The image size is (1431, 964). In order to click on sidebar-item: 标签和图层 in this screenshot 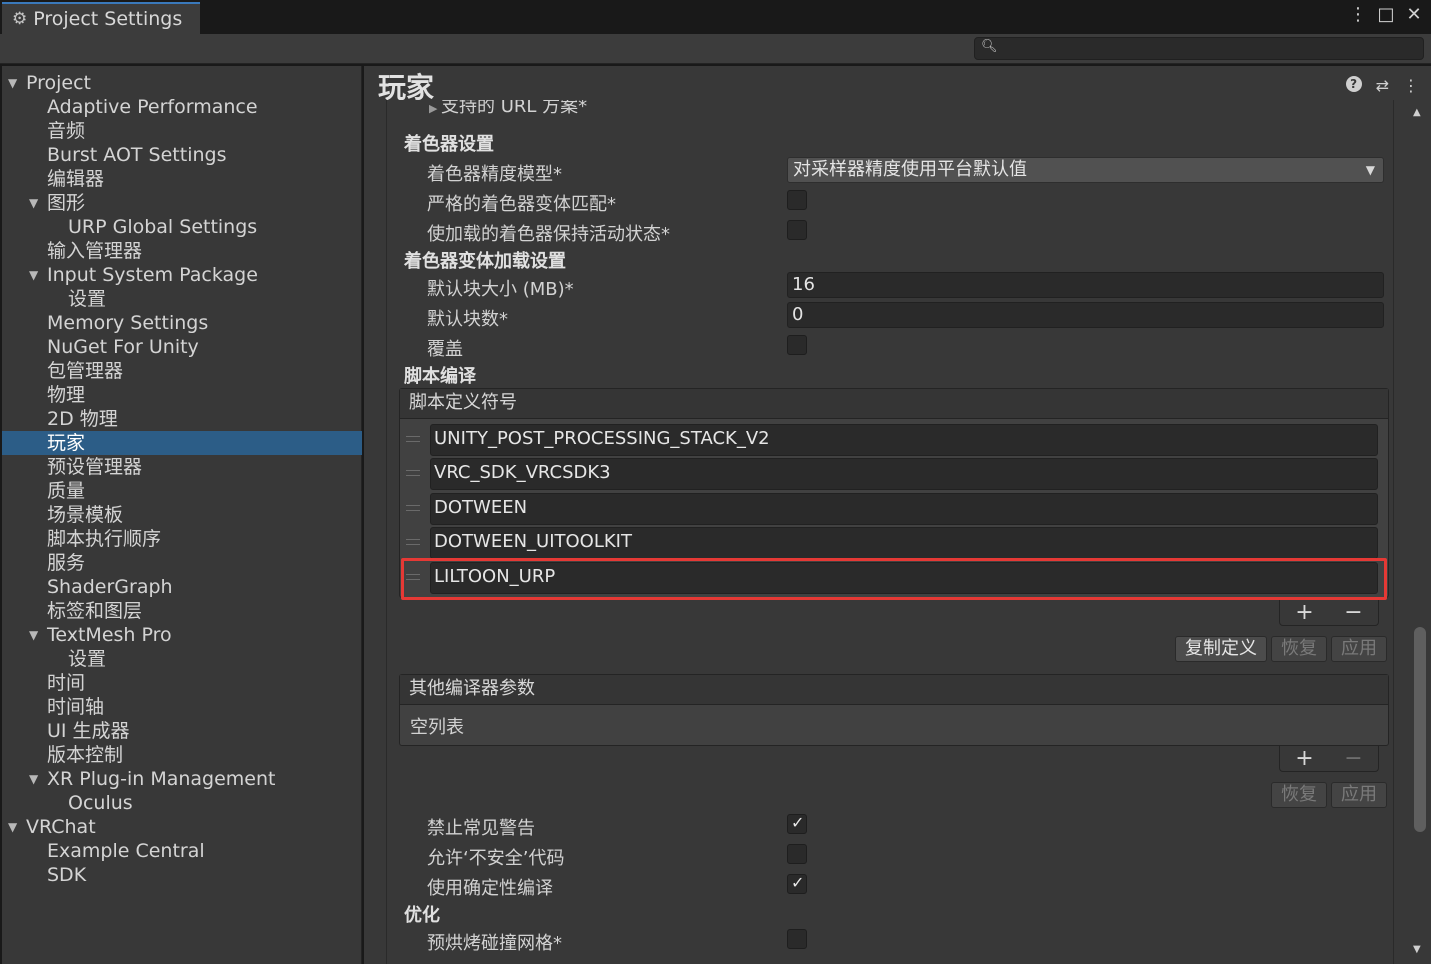, I will do `click(182, 611)`.